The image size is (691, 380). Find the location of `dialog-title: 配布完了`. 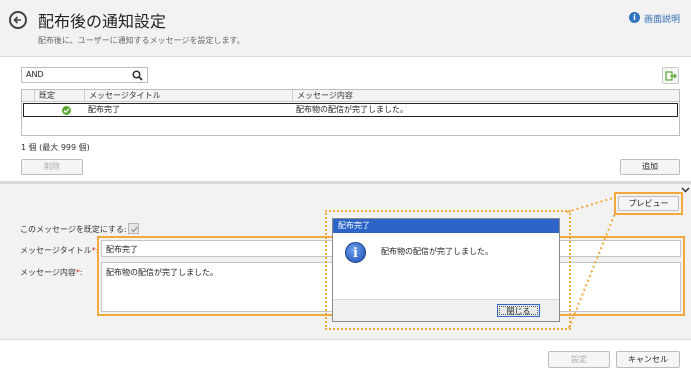

dialog-title: 配布完了 is located at coordinates (446, 226).